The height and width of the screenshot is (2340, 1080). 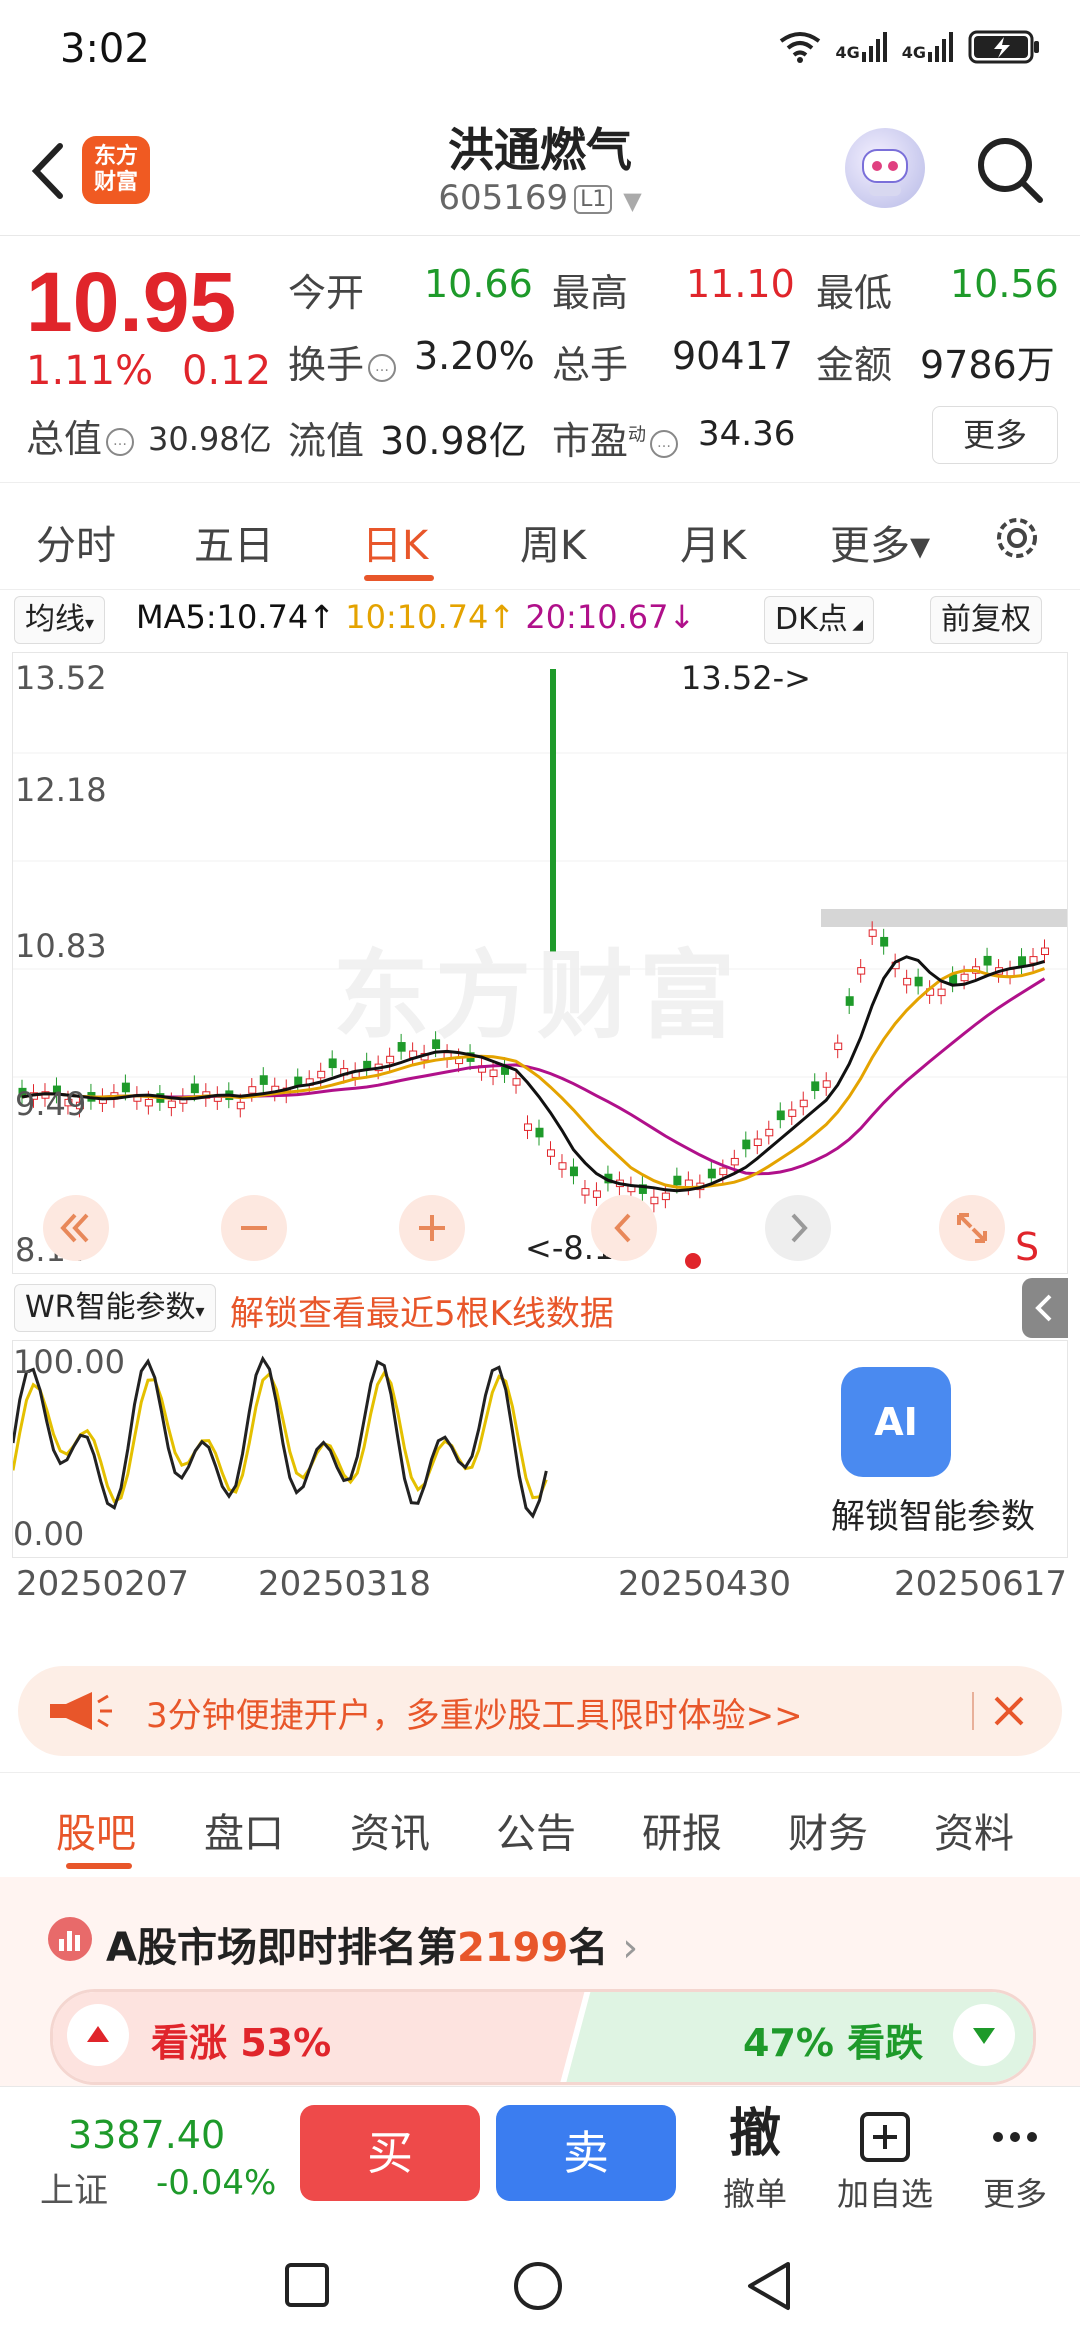 What do you see at coordinates (540, 50) in the screenshot?
I see `status-bar: 3:02 4G 4G` at bounding box center [540, 50].